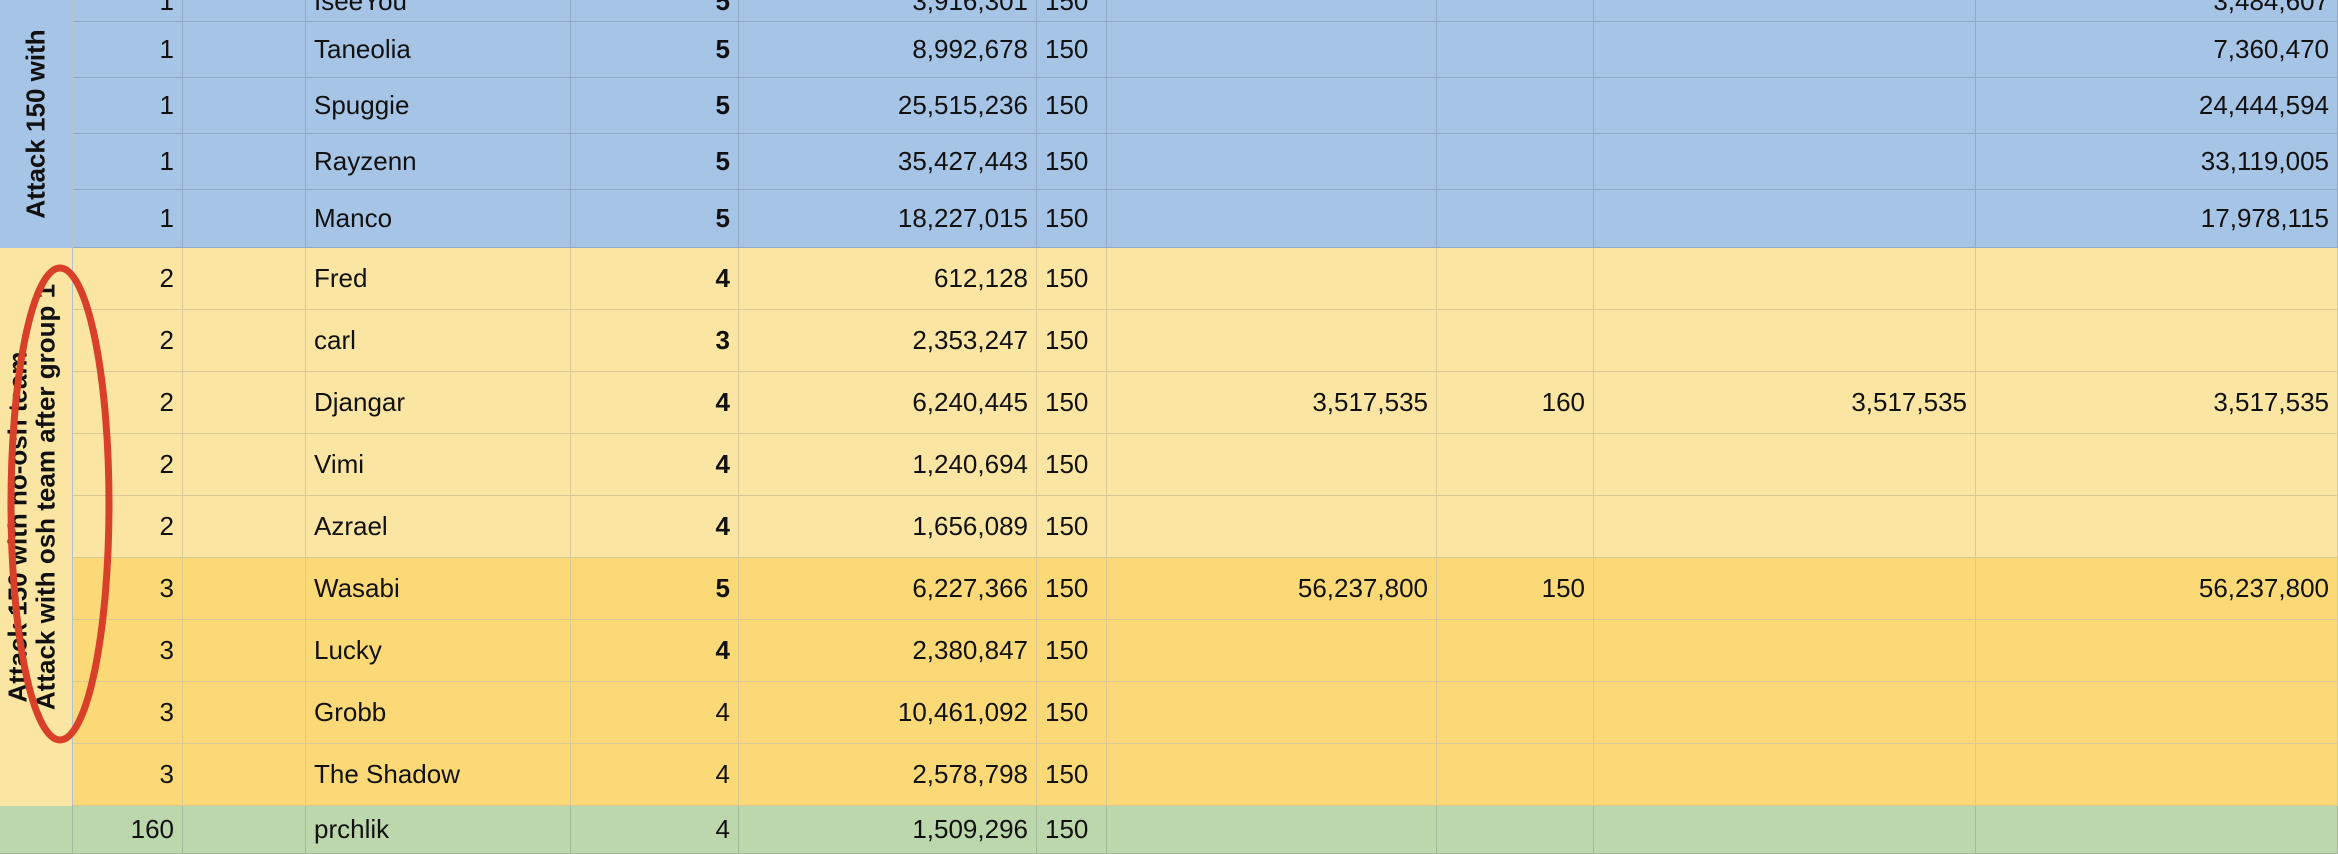  Describe the element at coordinates (2157, 50) in the screenshot. I see `cell-col9: 7,360,470` at that location.